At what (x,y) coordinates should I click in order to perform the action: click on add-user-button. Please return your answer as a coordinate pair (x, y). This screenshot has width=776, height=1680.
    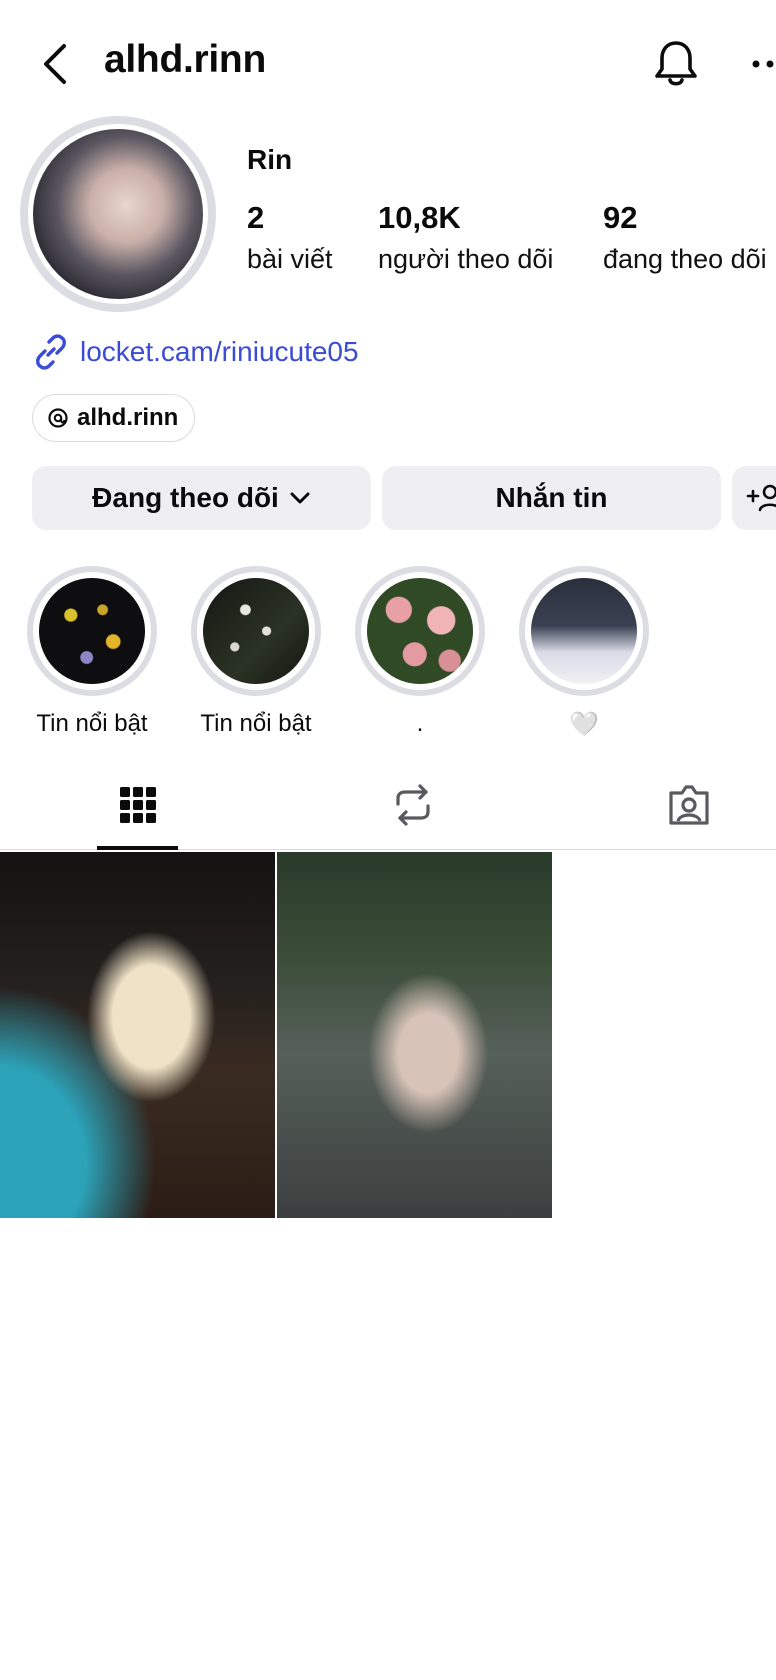
    Looking at the image, I should click on (754, 498).